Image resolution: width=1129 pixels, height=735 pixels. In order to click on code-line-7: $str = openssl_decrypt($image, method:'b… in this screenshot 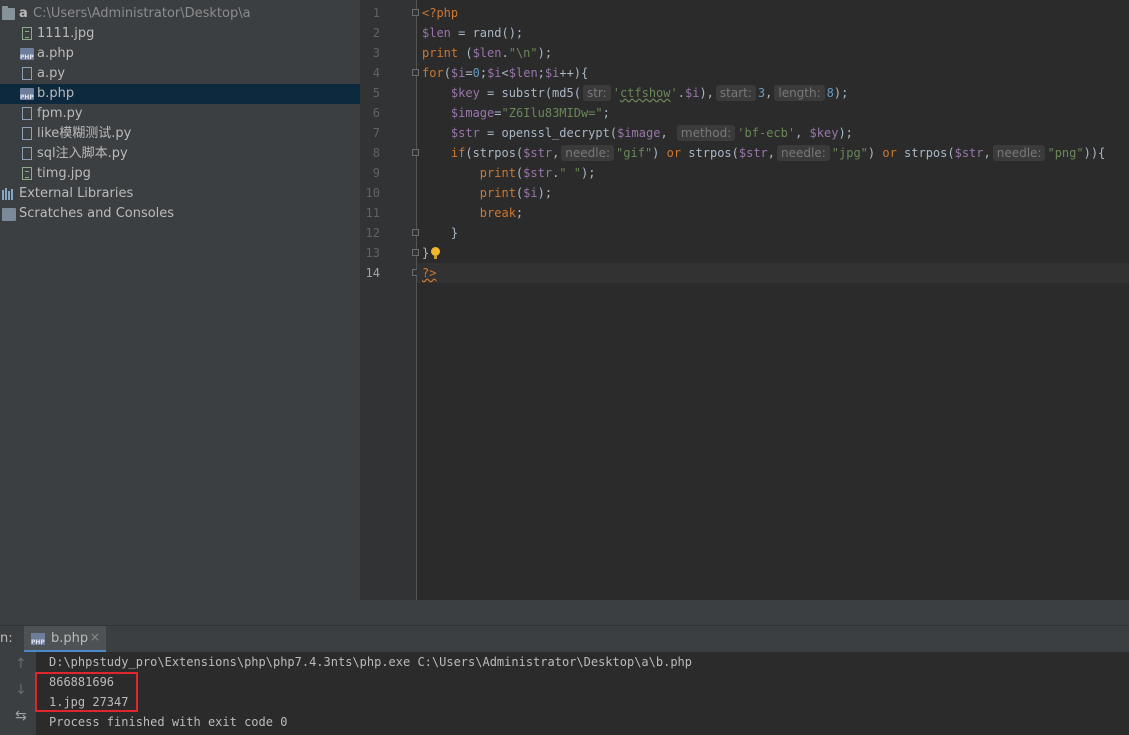, I will do `click(651, 133)`.